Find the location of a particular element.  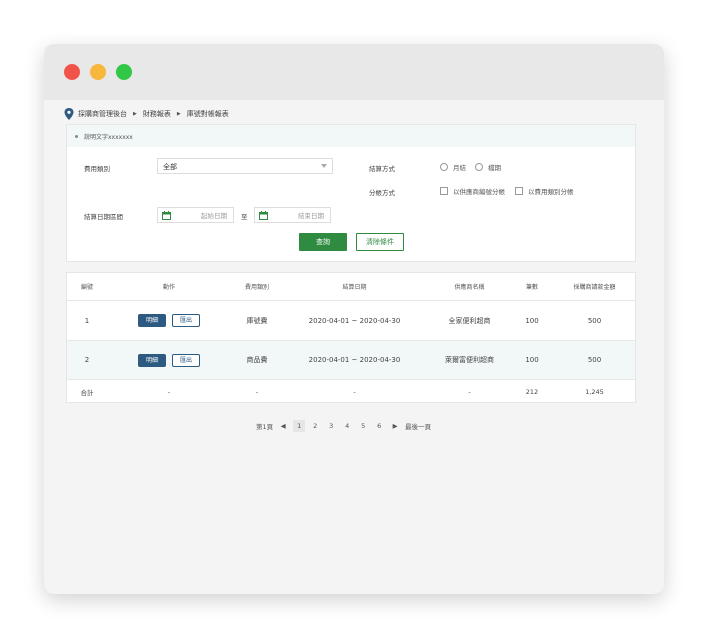

close-window-button is located at coordinates (72, 72).